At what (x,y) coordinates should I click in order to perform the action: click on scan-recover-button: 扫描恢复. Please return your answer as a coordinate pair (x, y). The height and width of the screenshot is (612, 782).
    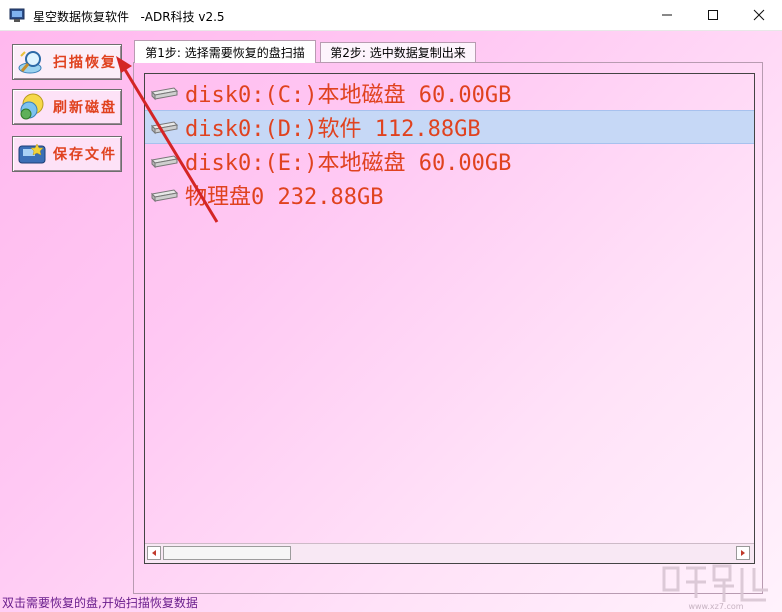
    Looking at the image, I should click on (67, 62).